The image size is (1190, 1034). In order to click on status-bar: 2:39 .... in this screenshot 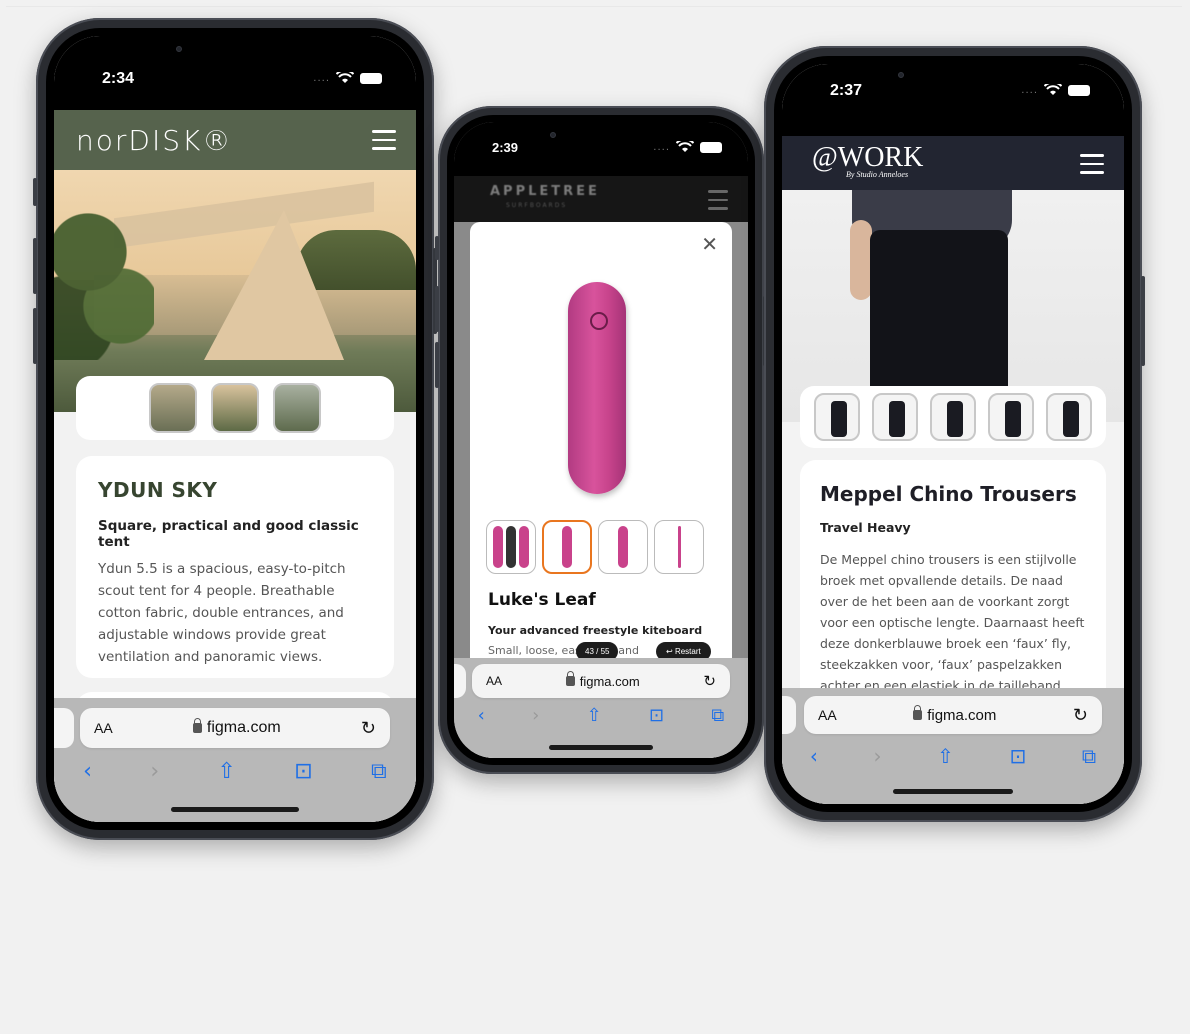, I will do `click(601, 149)`.